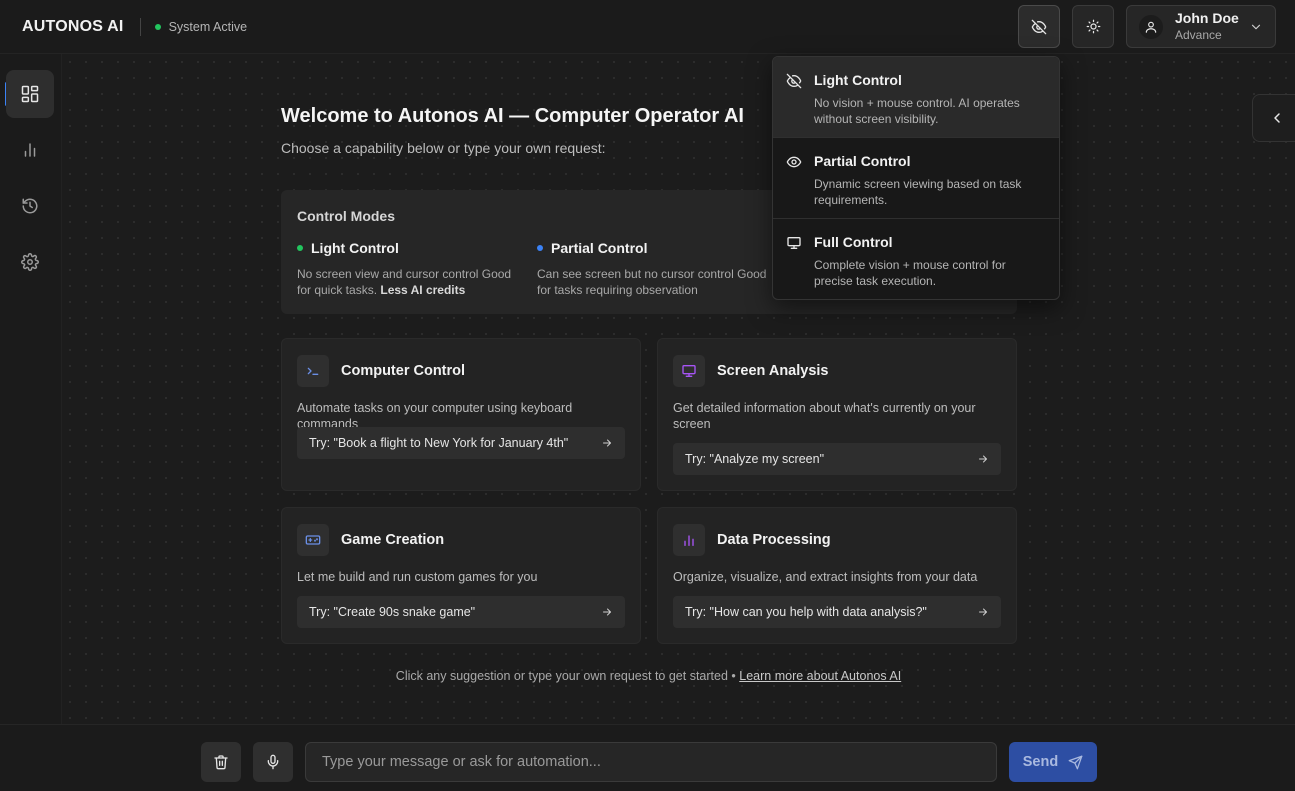 This screenshot has width=1295, height=791. I want to click on header-divider, so click(140, 26).